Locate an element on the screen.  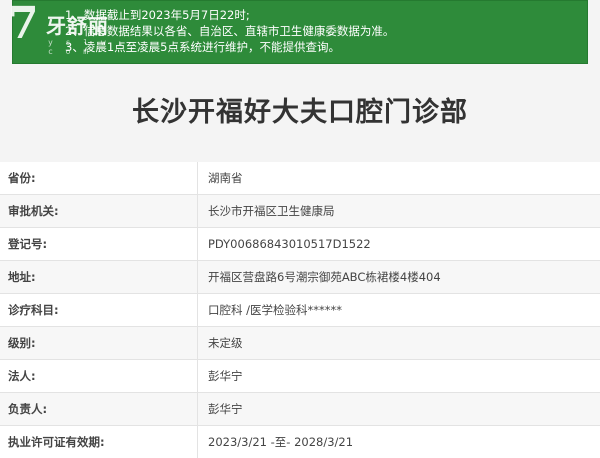
row-value: 未定级 is located at coordinates (225, 343).